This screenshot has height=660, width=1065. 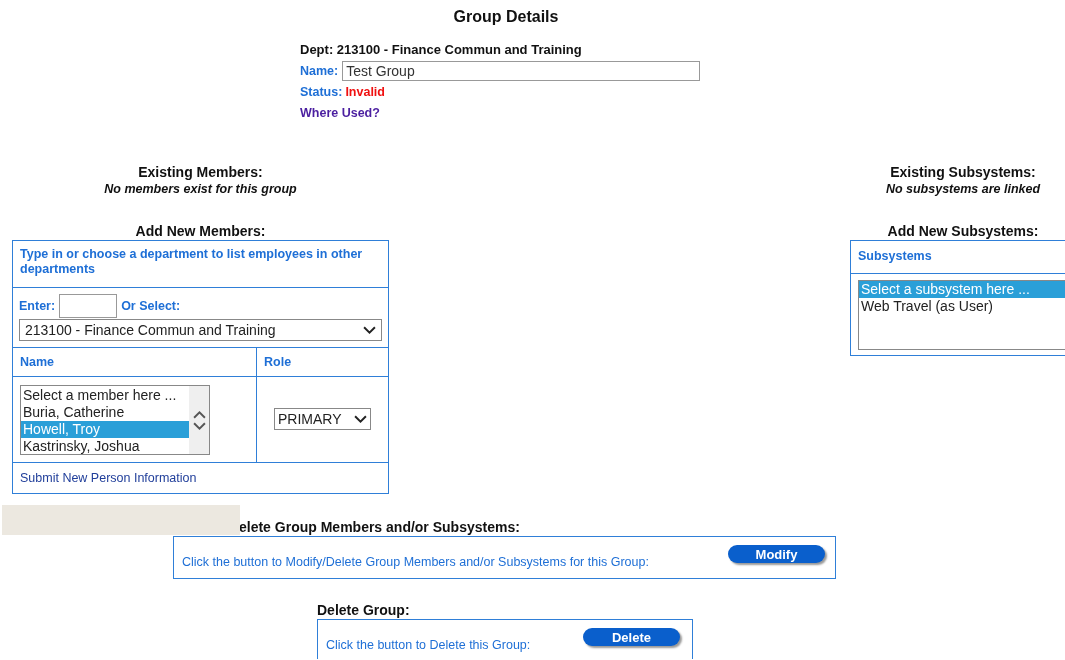 I want to click on no-subsystems-note: No subsystems are linked, so click(x=963, y=189).